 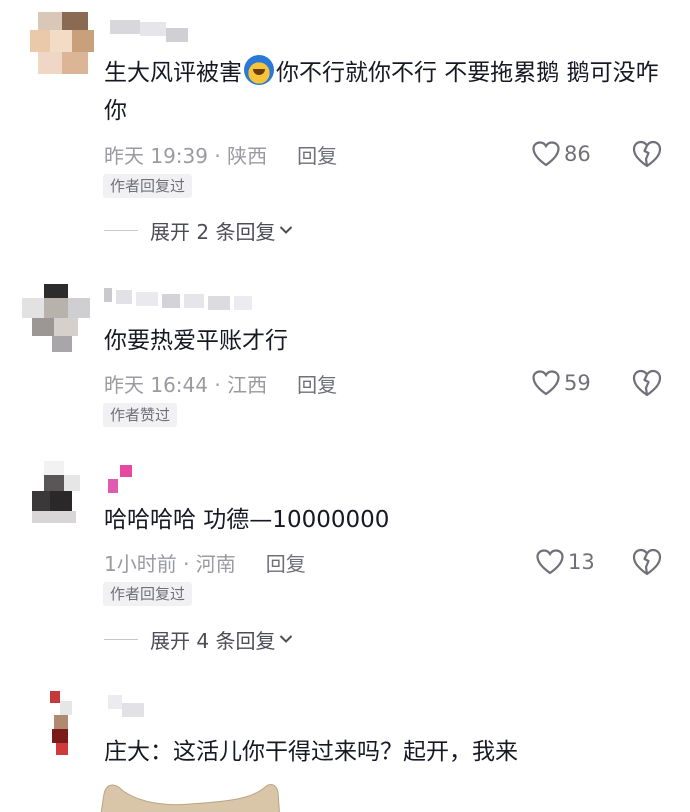 I want to click on expand-replies-button: 展开 4 条回复, so click(x=198, y=639).